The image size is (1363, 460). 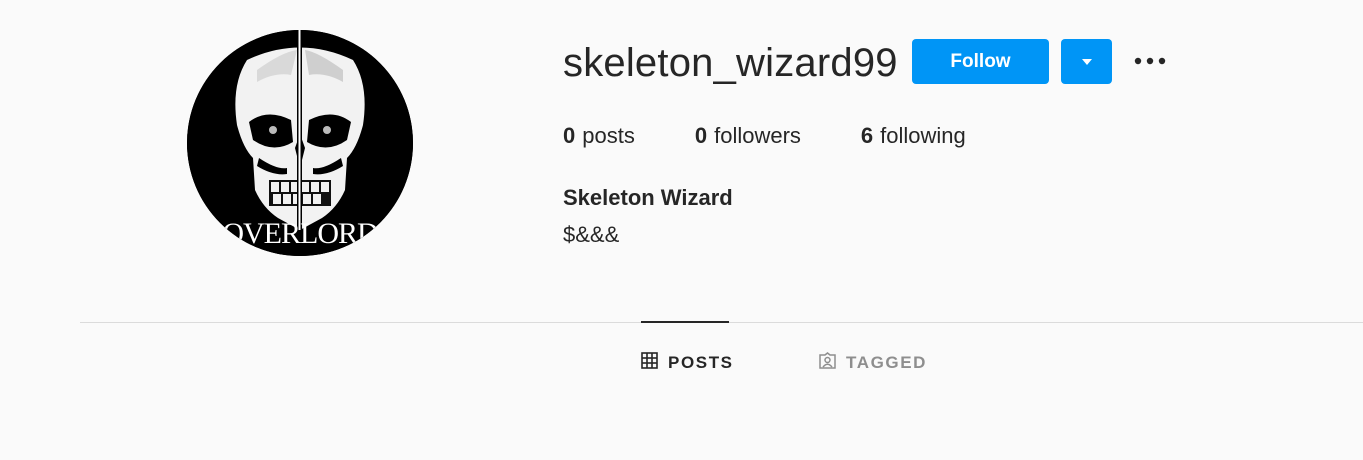 What do you see at coordinates (591, 234) in the screenshot?
I see `profile-bio: $&&&` at bounding box center [591, 234].